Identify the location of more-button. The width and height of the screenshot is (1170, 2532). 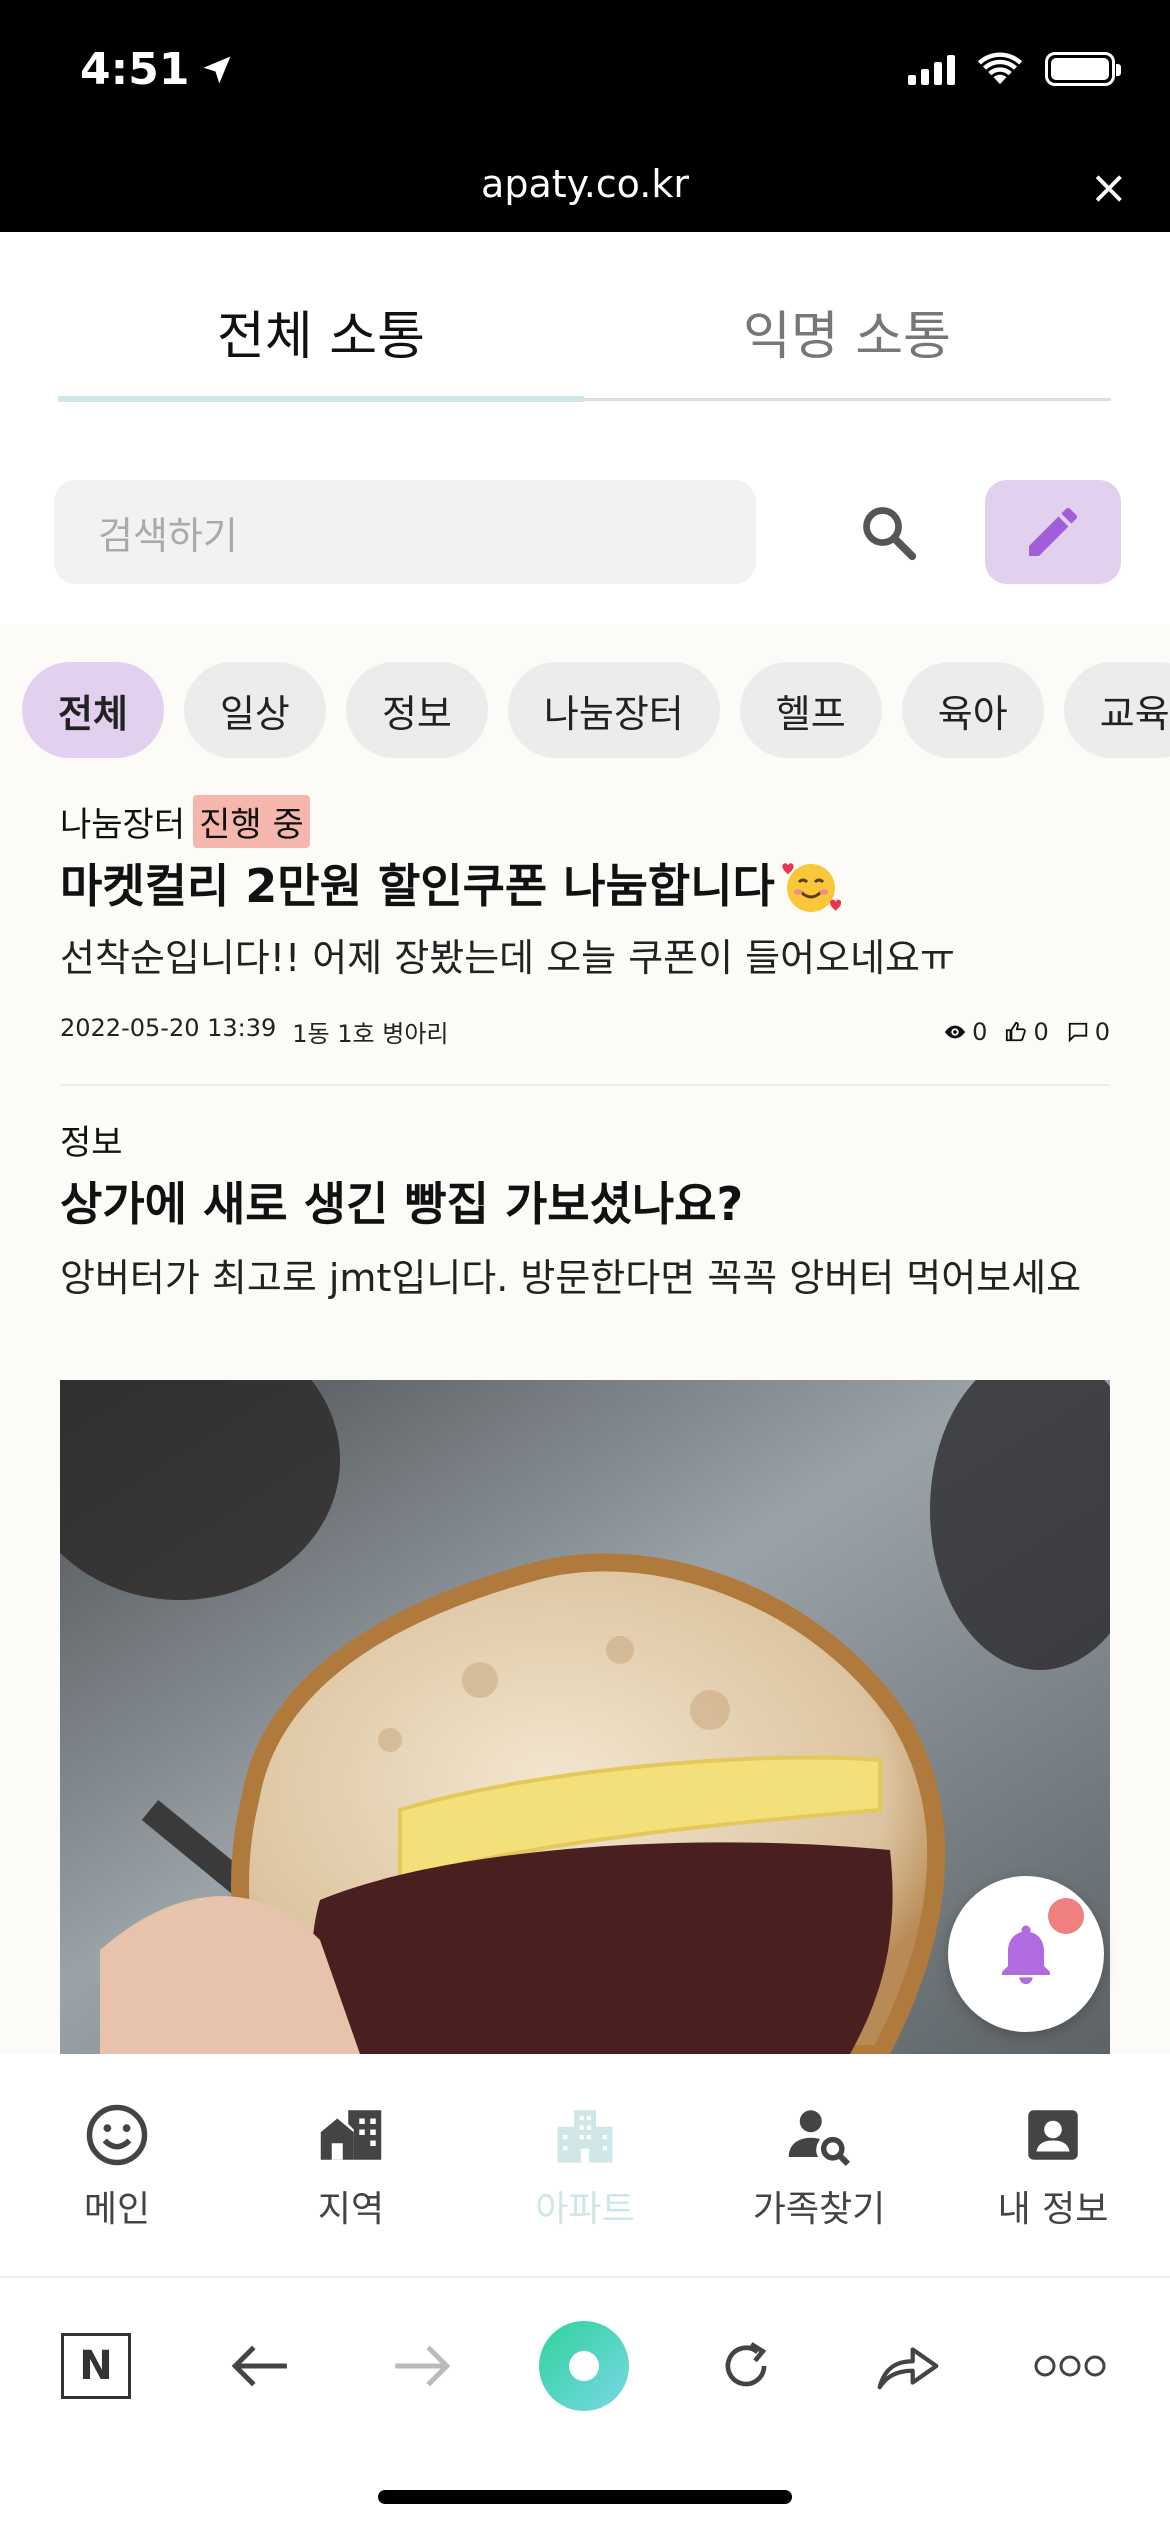
(1070, 2366).